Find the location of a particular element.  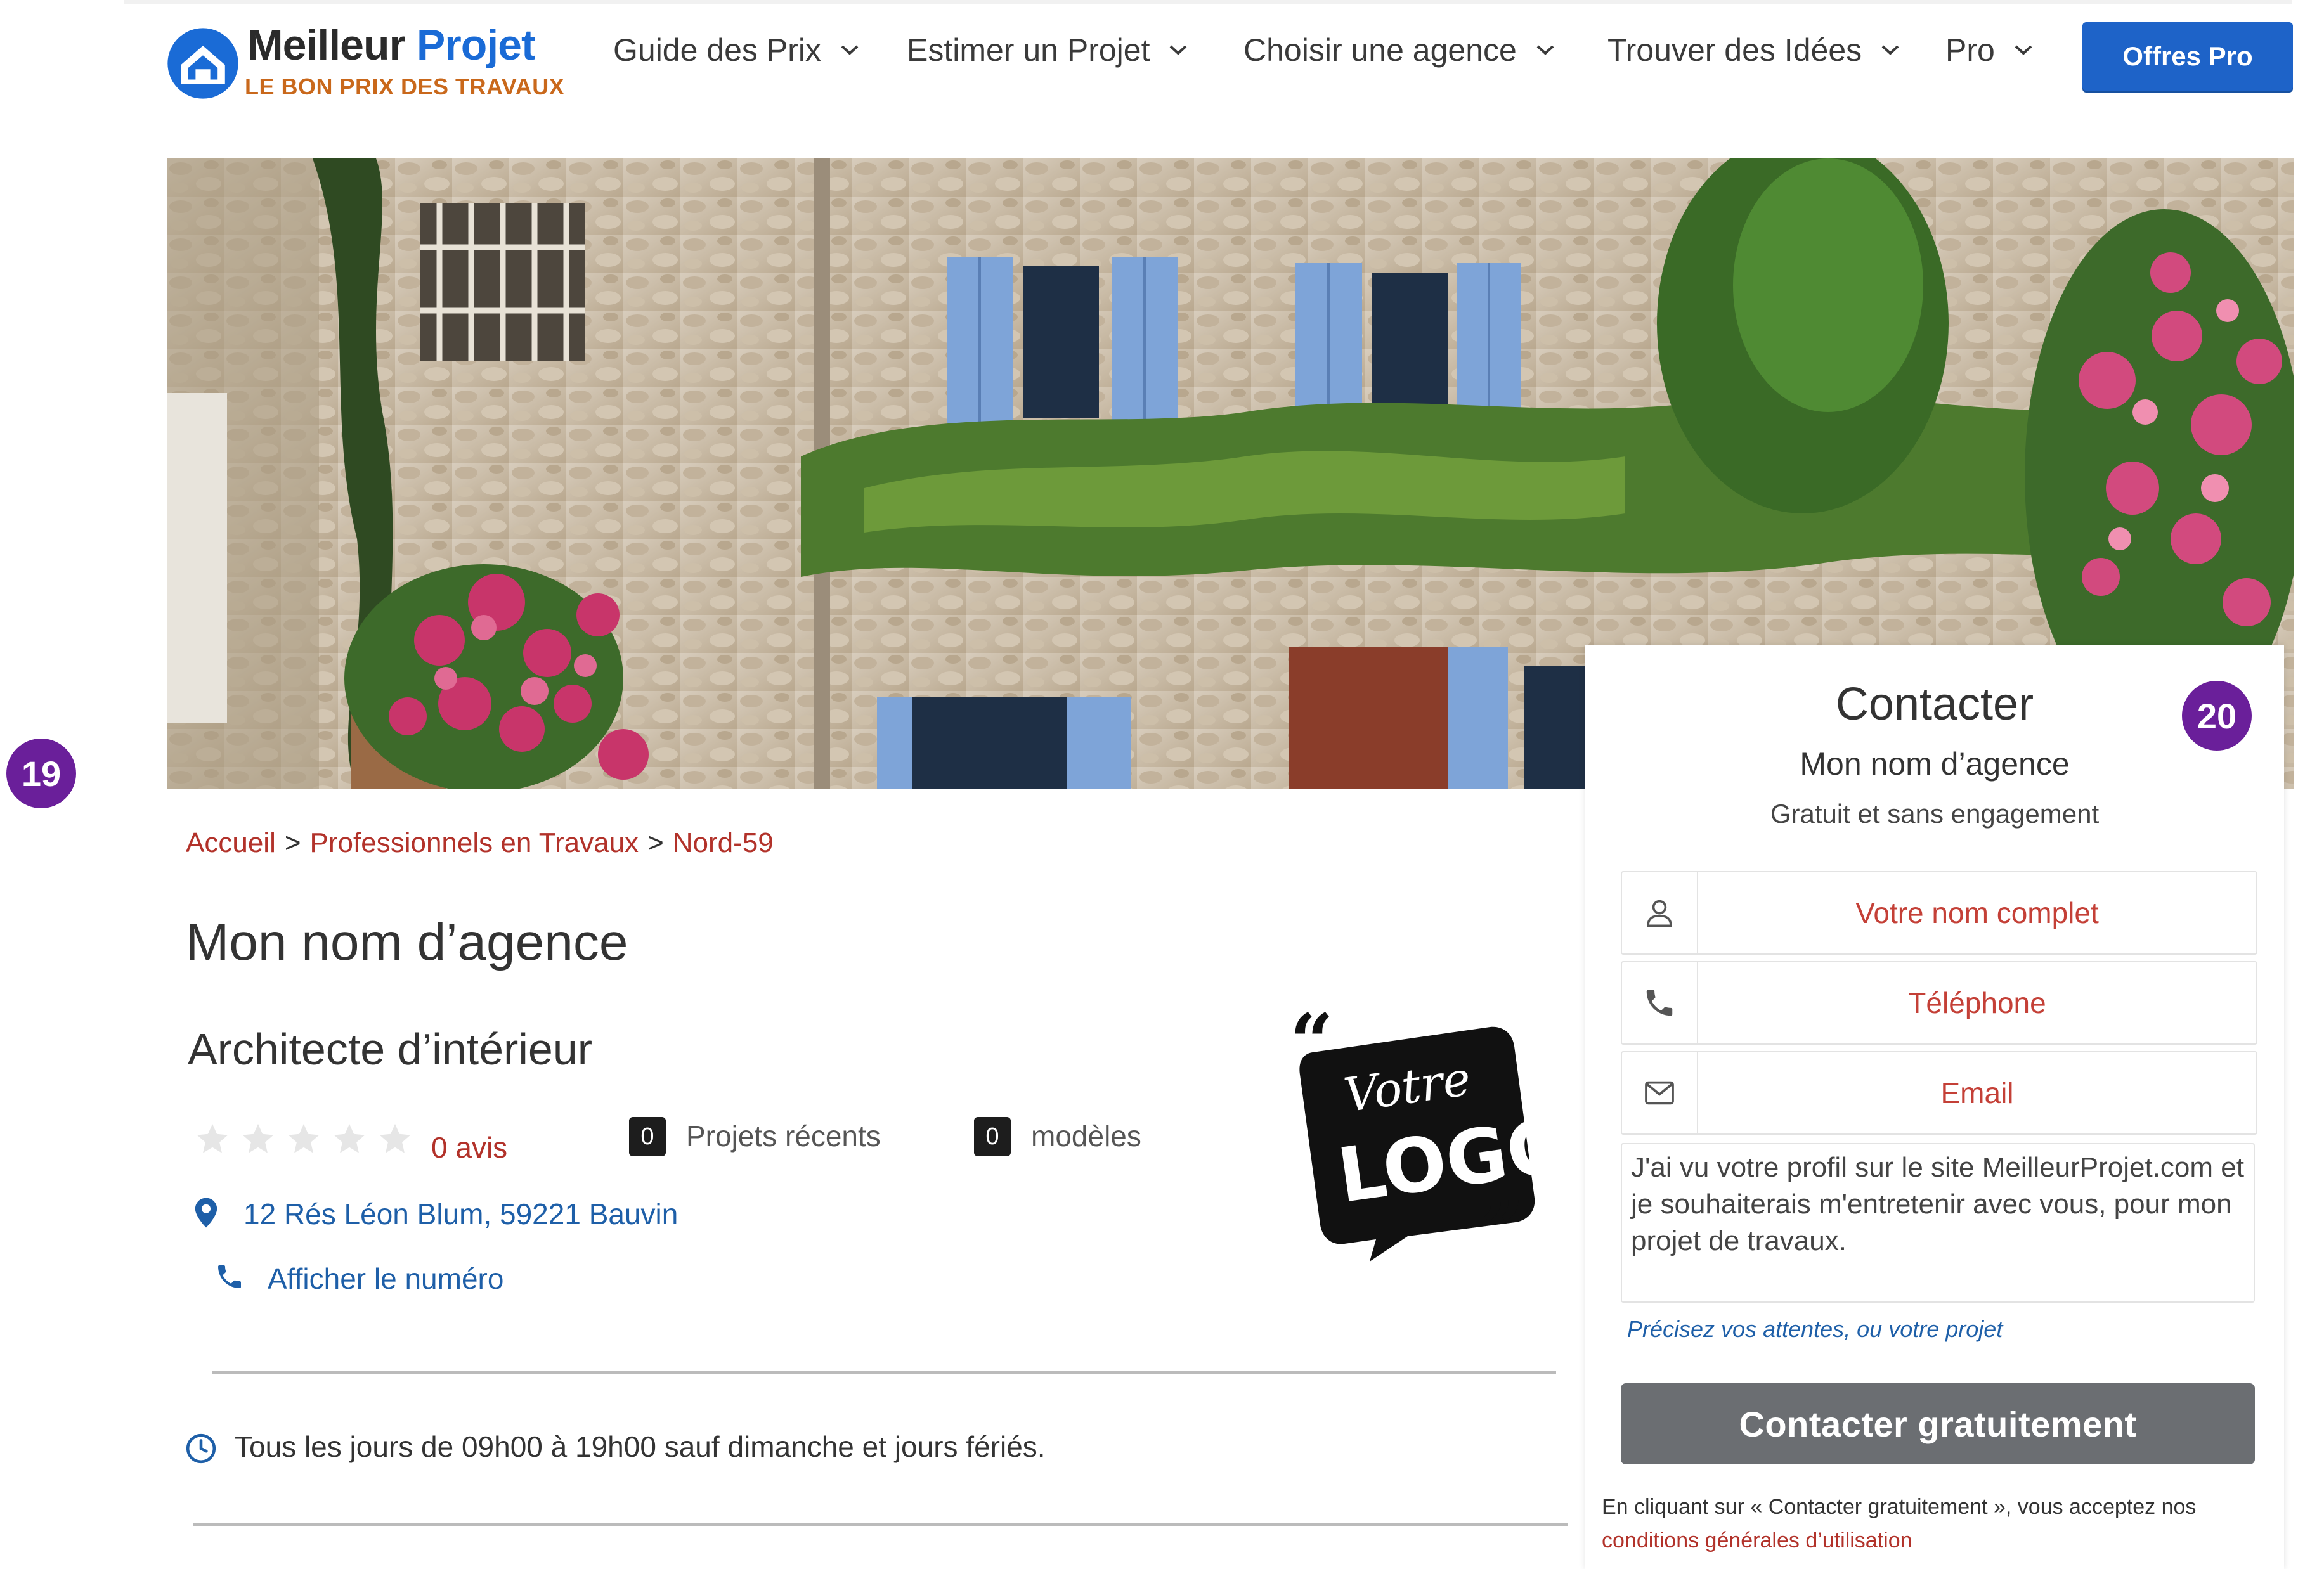

phone-placeholder: Téléphone is located at coordinates (1977, 1002).